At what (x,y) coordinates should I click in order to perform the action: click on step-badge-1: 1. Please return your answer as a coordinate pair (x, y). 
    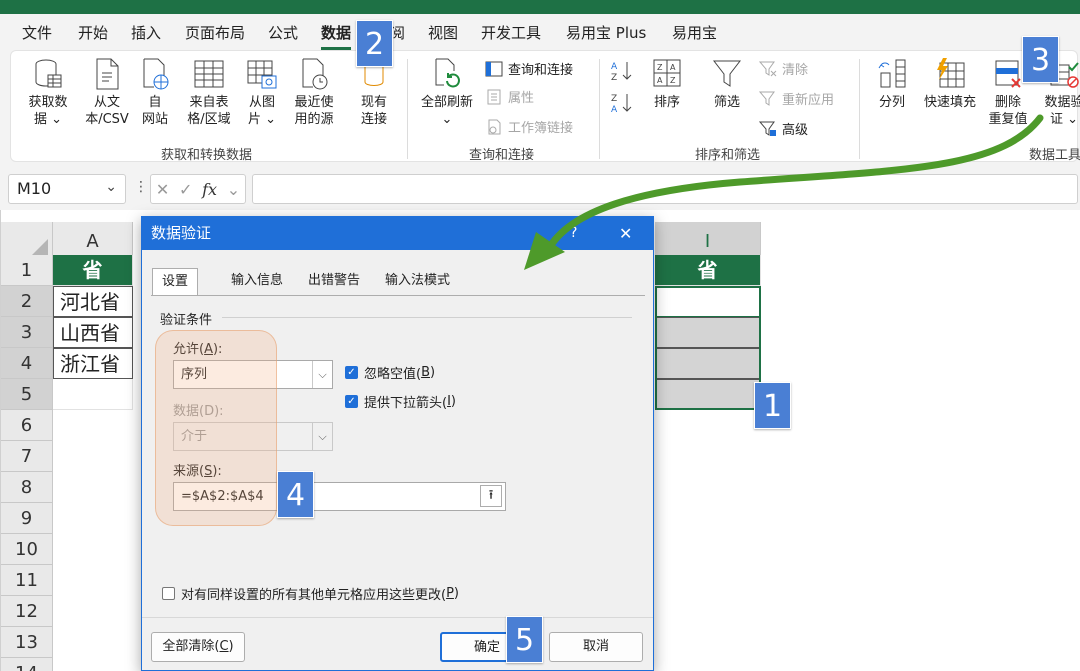
    Looking at the image, I should click on (772, 405).